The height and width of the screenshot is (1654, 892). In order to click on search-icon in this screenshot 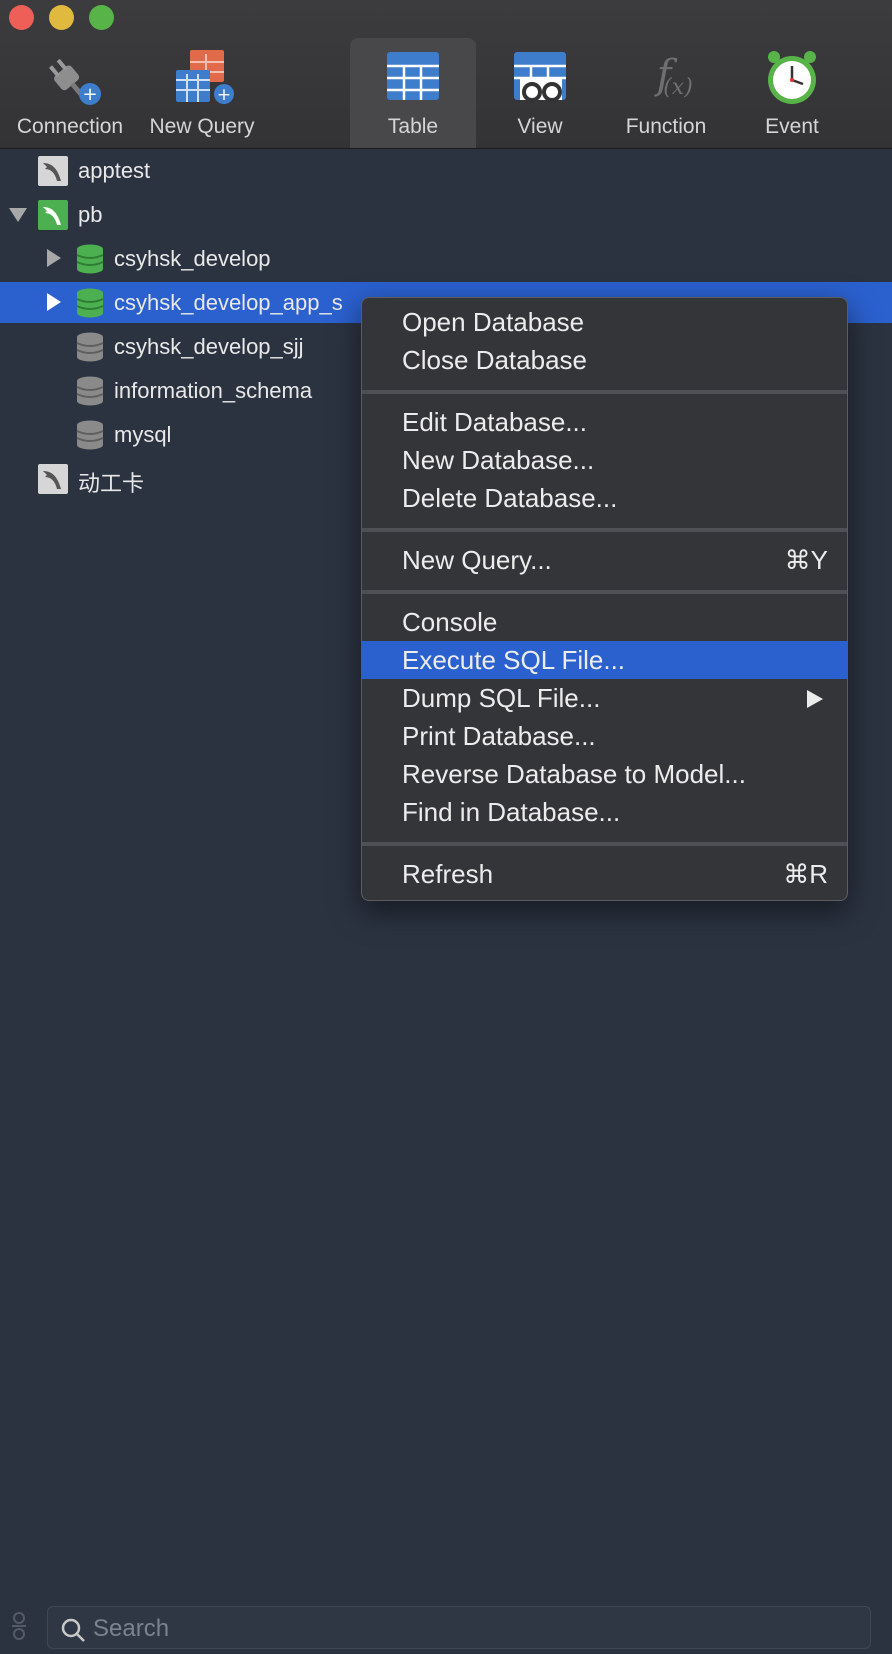, I will do `click(73, 1630)`.